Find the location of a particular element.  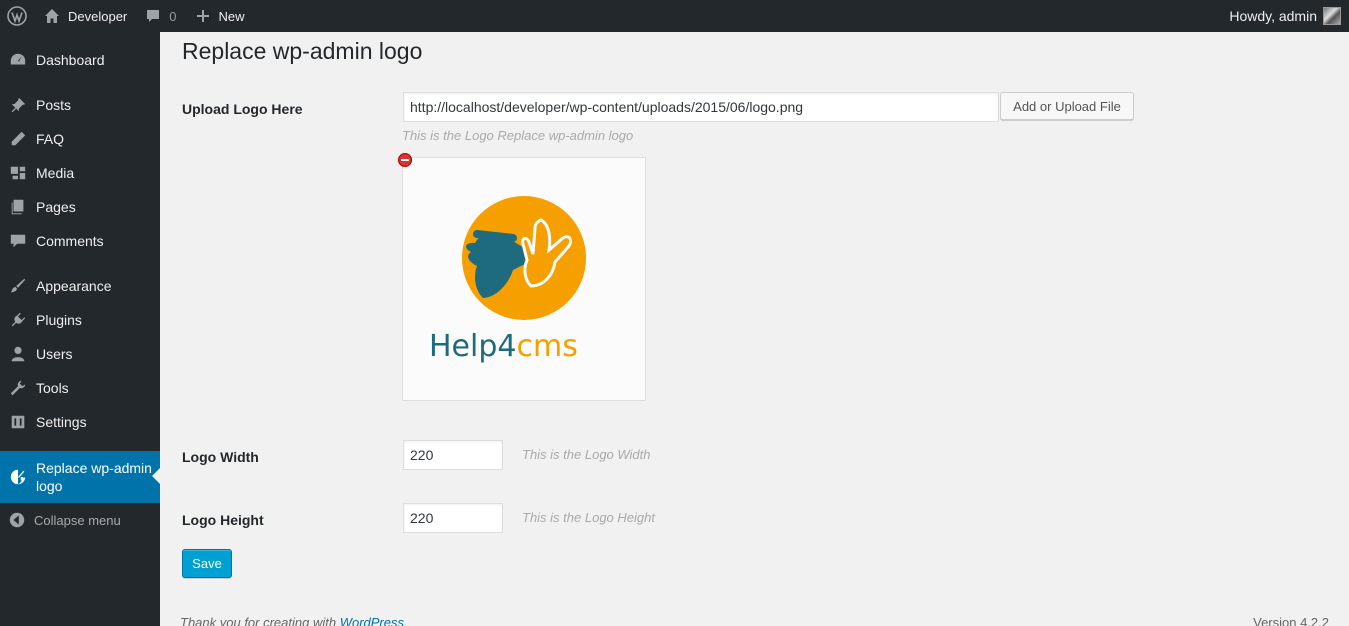

logo-height-description: This is the Logo Height is located at coordinates (588, 517).